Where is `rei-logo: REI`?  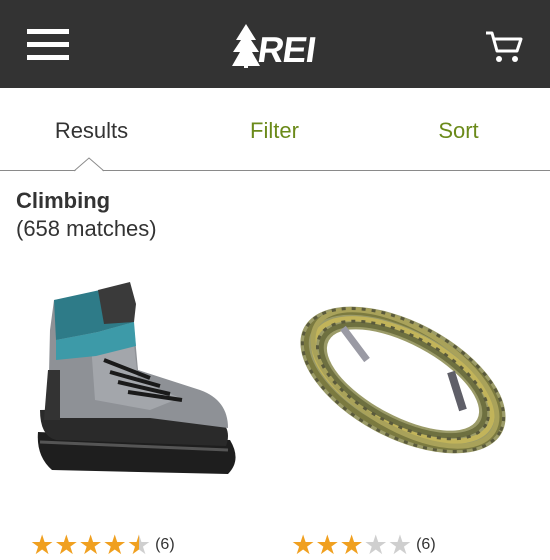
rei-logo: REI is located at coordinates (276, 46).